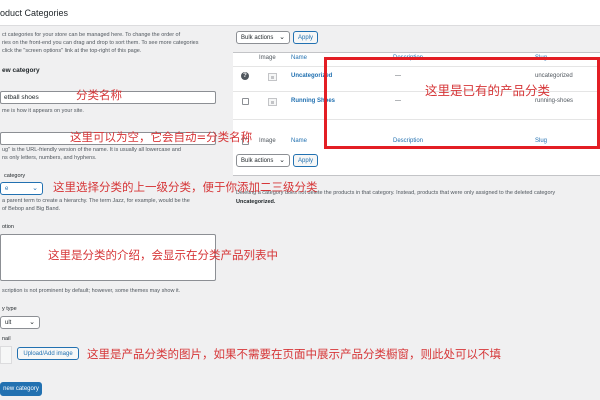 This screenshot has width=600, height=400. Describe the element at coordinates (48, 353) in the screenshot. I see `upload-image-button: Upload/Add image` at that location.